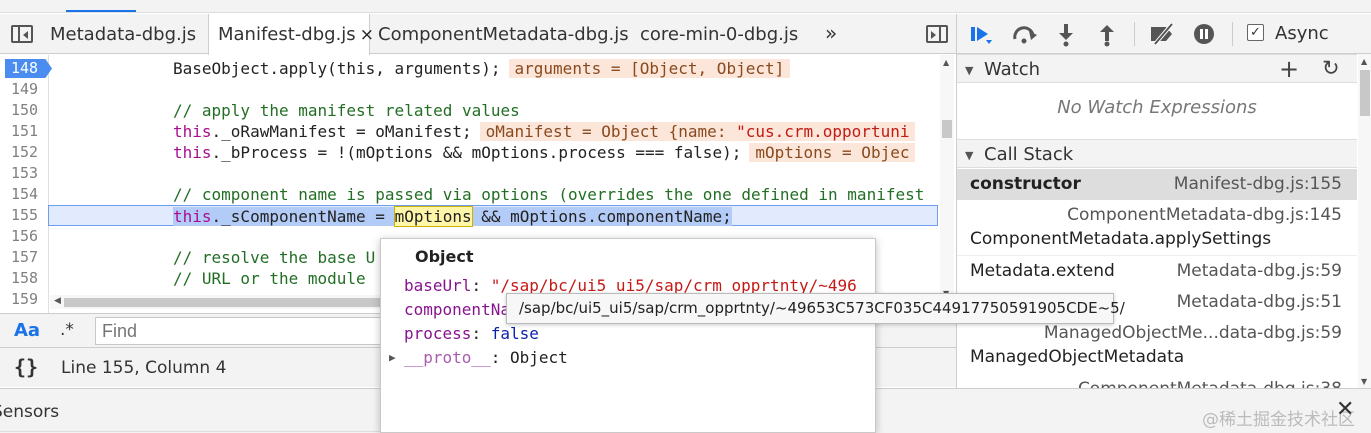 The height and width of the screenshot is (433, 1371). I want to click on call-frame: Metadata.extend Metadata-dbg.js:59, so click(1157, 271).